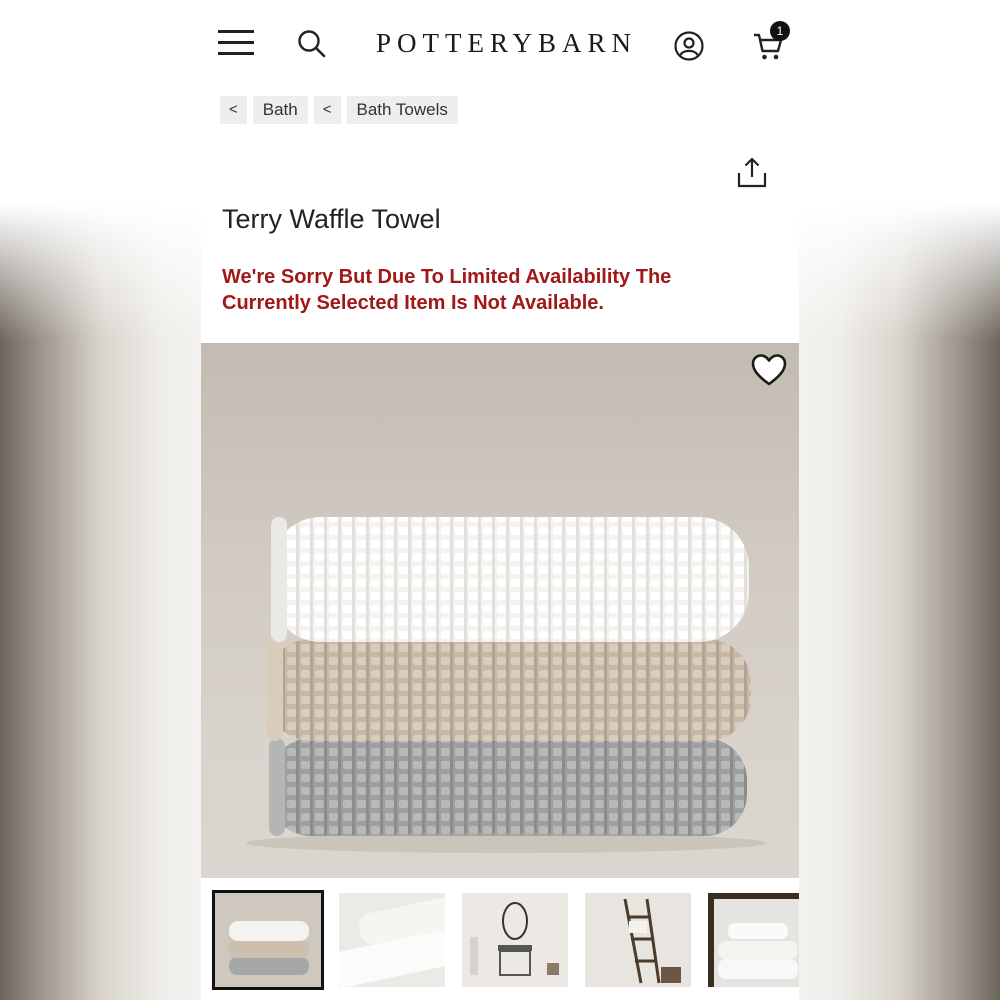  I want to click on account-icon, so click(689, 46).